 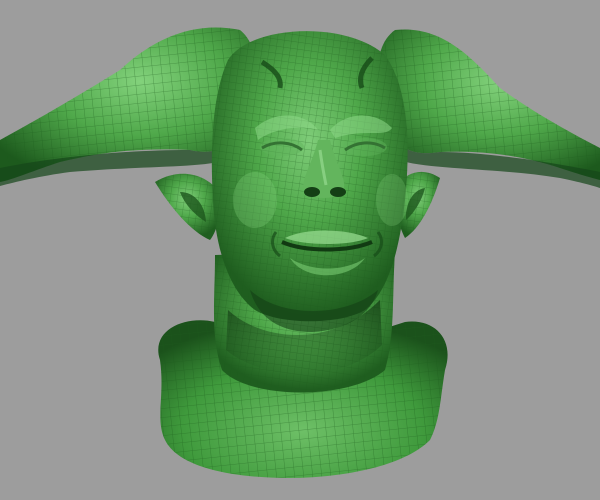 What do you see at coordinates (488, 108) in the screenshot?
I see `right-horn` at bounding box center [488, 108].